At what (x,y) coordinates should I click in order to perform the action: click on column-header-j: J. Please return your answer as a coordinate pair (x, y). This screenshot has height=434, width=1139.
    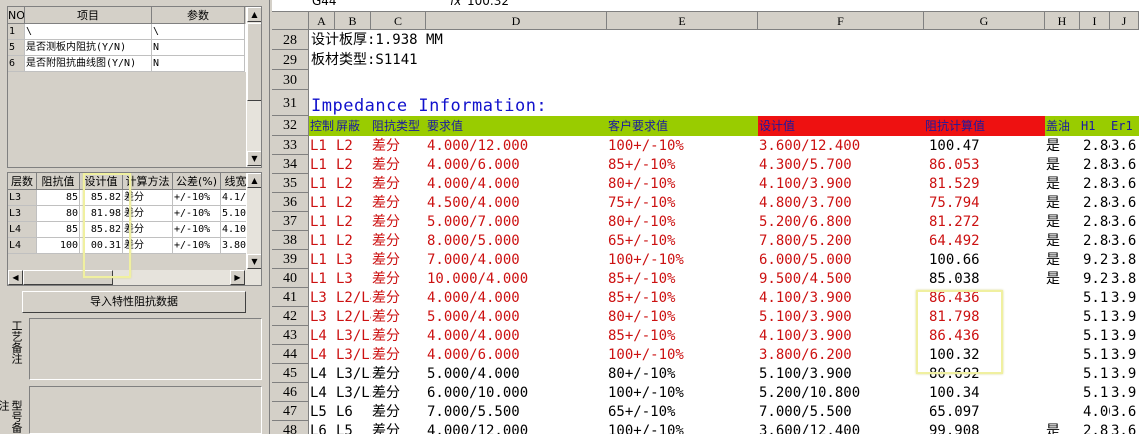
    Looking at the image, I should click on (1124, 21).